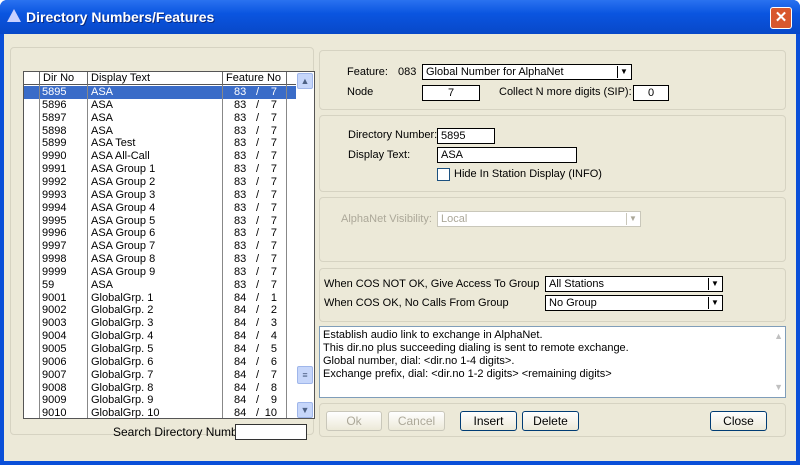  Describe the element at coordinates (160, 208) in the screenshot. I see `list-row: 9994 ASA Group 4 83 / 7` at that location.